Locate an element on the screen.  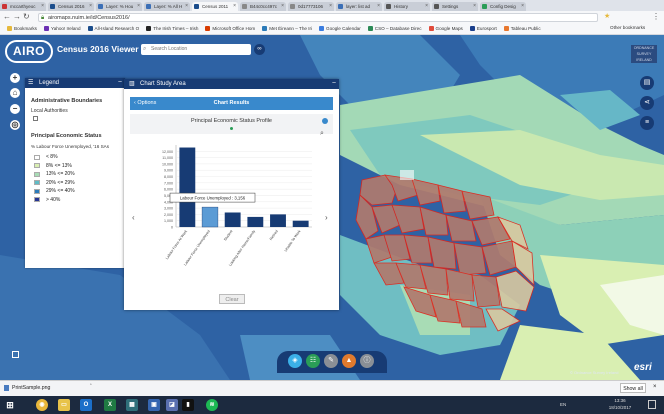
draw-icon: ✎ is located at coordinates (331, 361).